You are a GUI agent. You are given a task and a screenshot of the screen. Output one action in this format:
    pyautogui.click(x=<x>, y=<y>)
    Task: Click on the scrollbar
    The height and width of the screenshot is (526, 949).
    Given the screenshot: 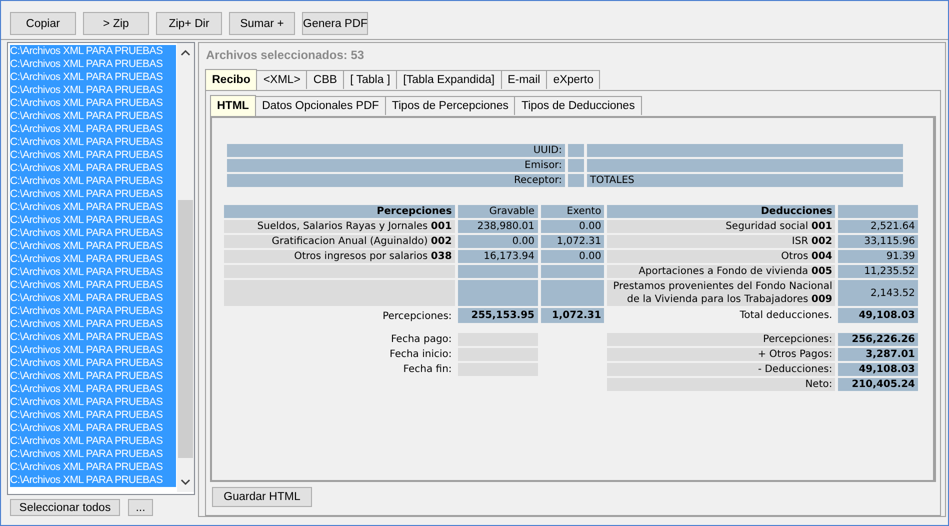 What is the action you would take?
    pyautogui.click(x=185, y=267)
    